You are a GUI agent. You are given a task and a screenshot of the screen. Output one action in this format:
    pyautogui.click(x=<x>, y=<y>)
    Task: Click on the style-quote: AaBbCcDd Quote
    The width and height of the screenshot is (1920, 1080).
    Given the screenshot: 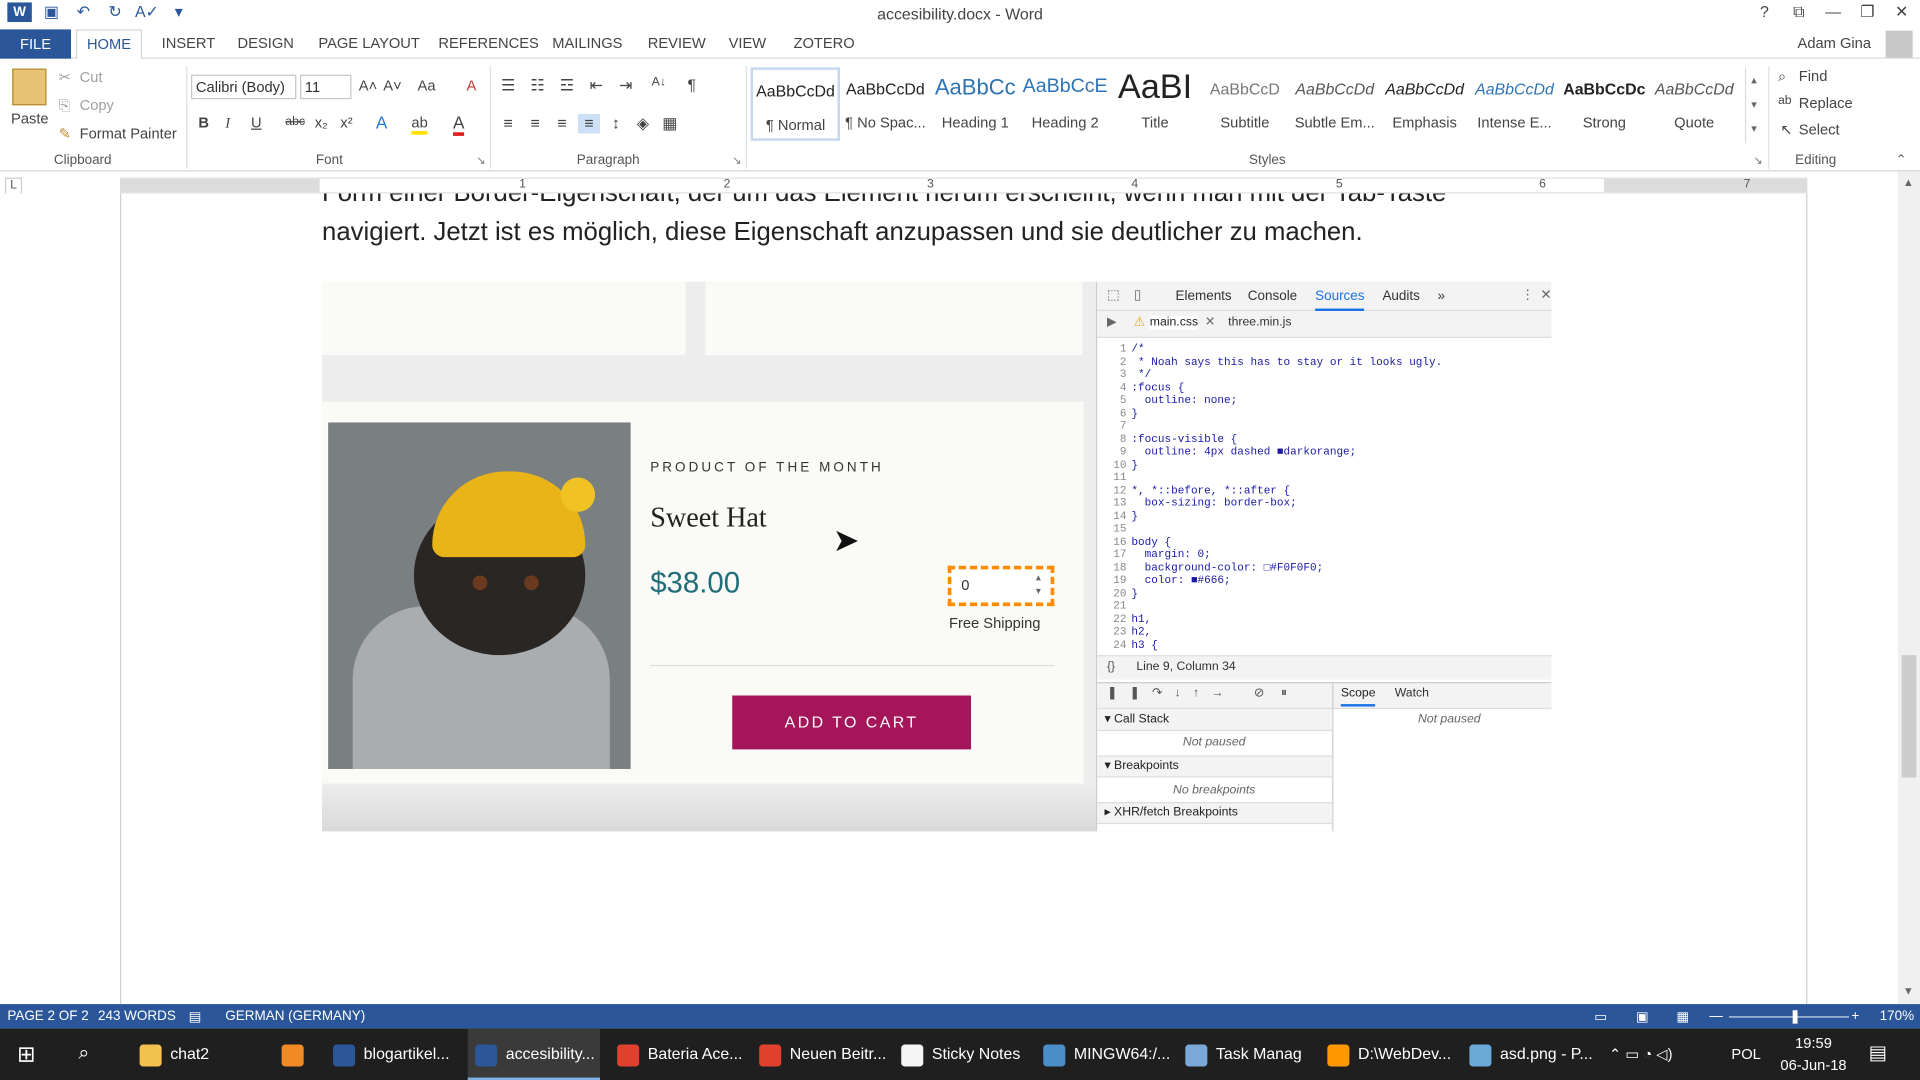 What is the action you would take?
    pyautogui.click(x=1694, y=103)
    